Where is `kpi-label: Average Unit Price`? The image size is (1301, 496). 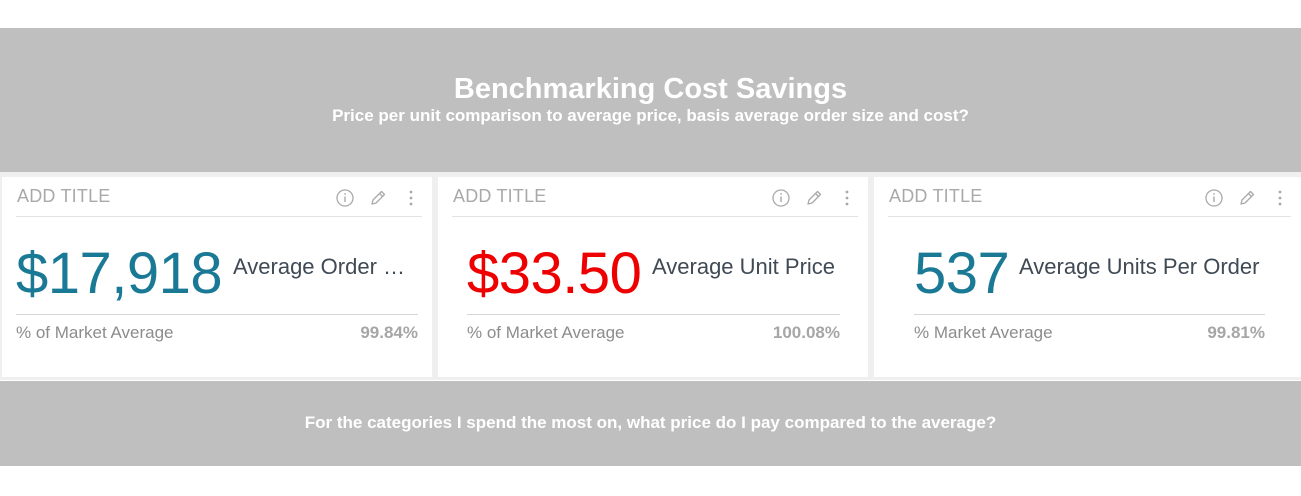
kpi-label: Average Unit Price is located at coordinates (744, 266).